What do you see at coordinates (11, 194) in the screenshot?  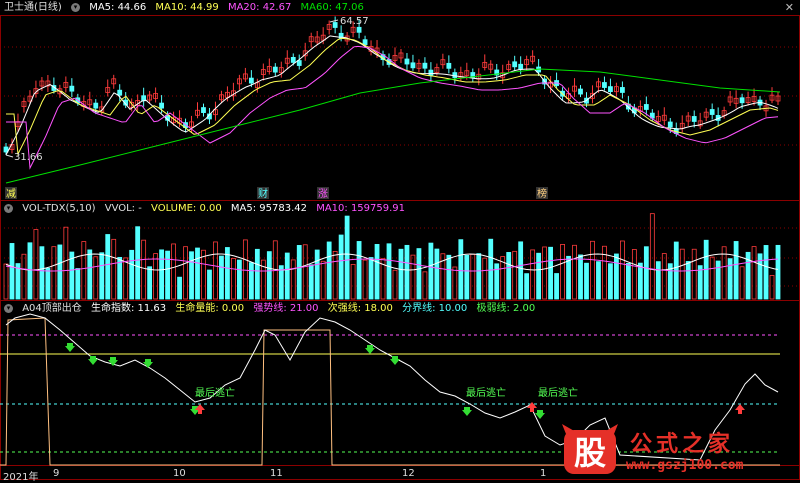 I see `event-marker: 减` at bounding box center [11, 194].